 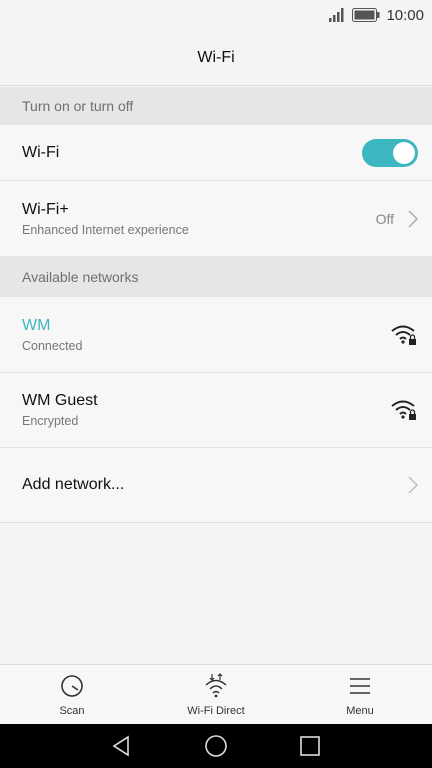 I want to click on status-bar: 10:00, so click(x=216, y=15).